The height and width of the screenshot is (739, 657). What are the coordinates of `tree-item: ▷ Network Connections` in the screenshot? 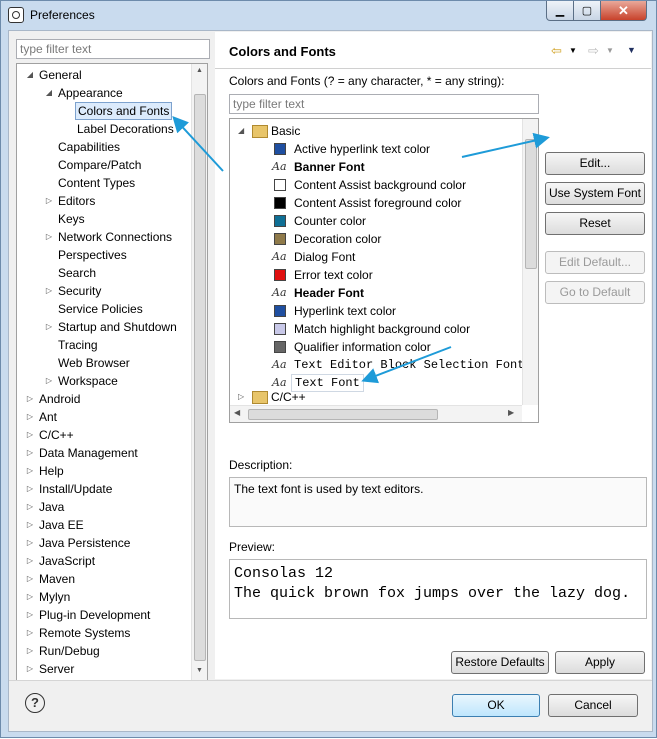 It's located at (124, 237).